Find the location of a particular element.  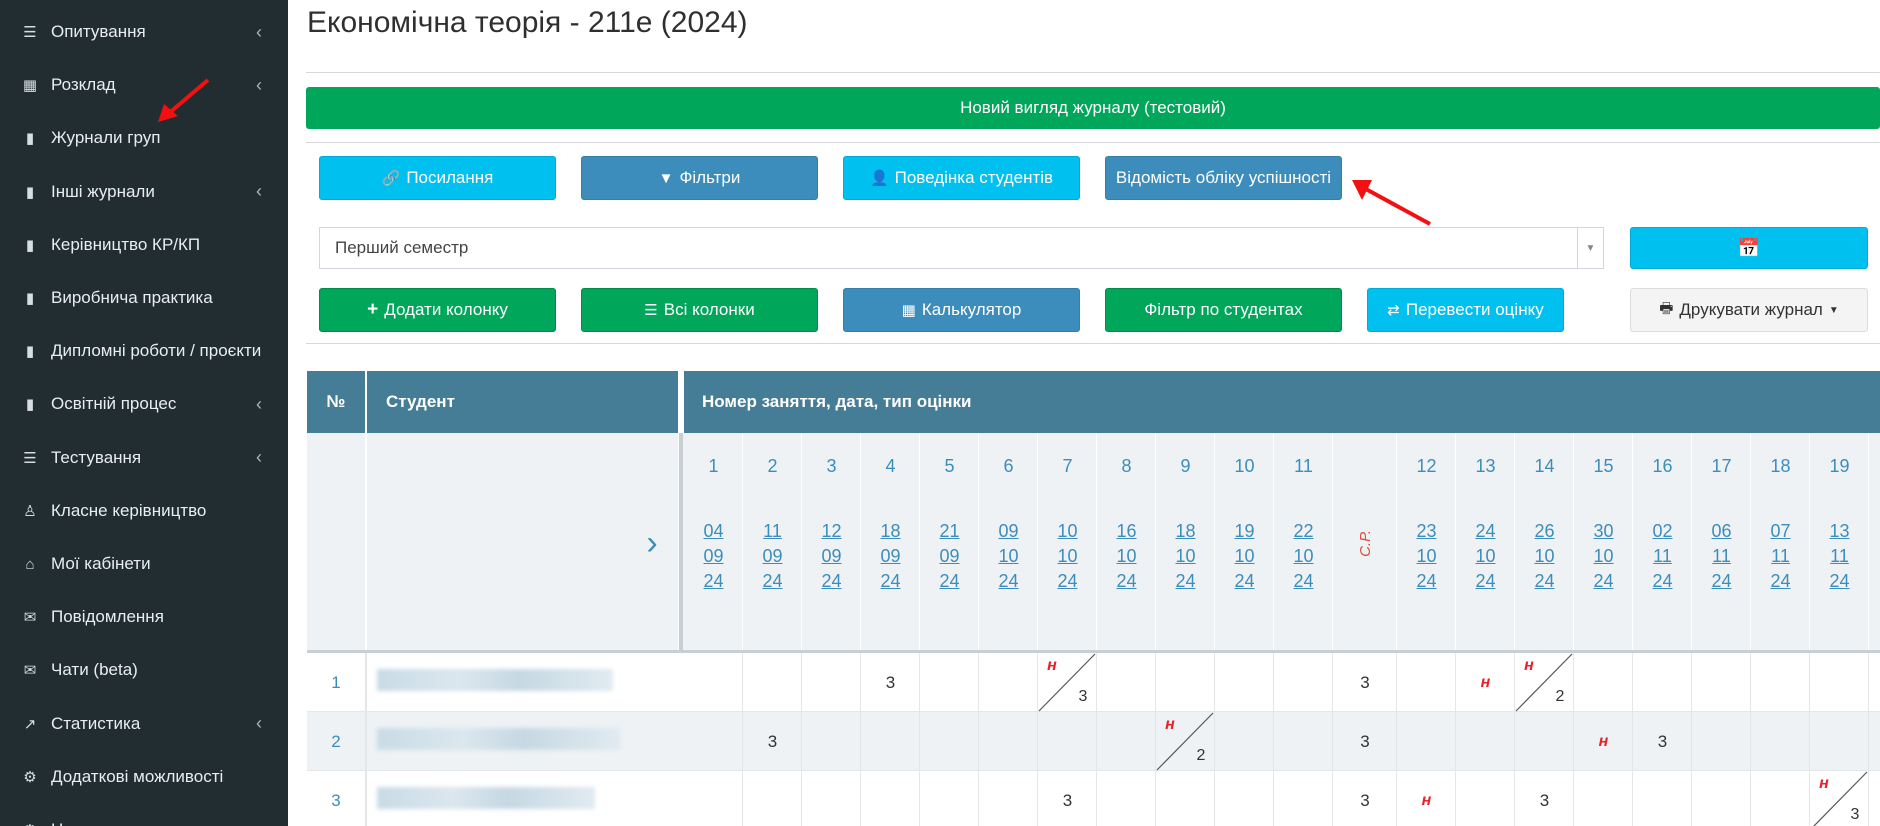

lesson-date-part: 04 is located at coordinates (713, 530).